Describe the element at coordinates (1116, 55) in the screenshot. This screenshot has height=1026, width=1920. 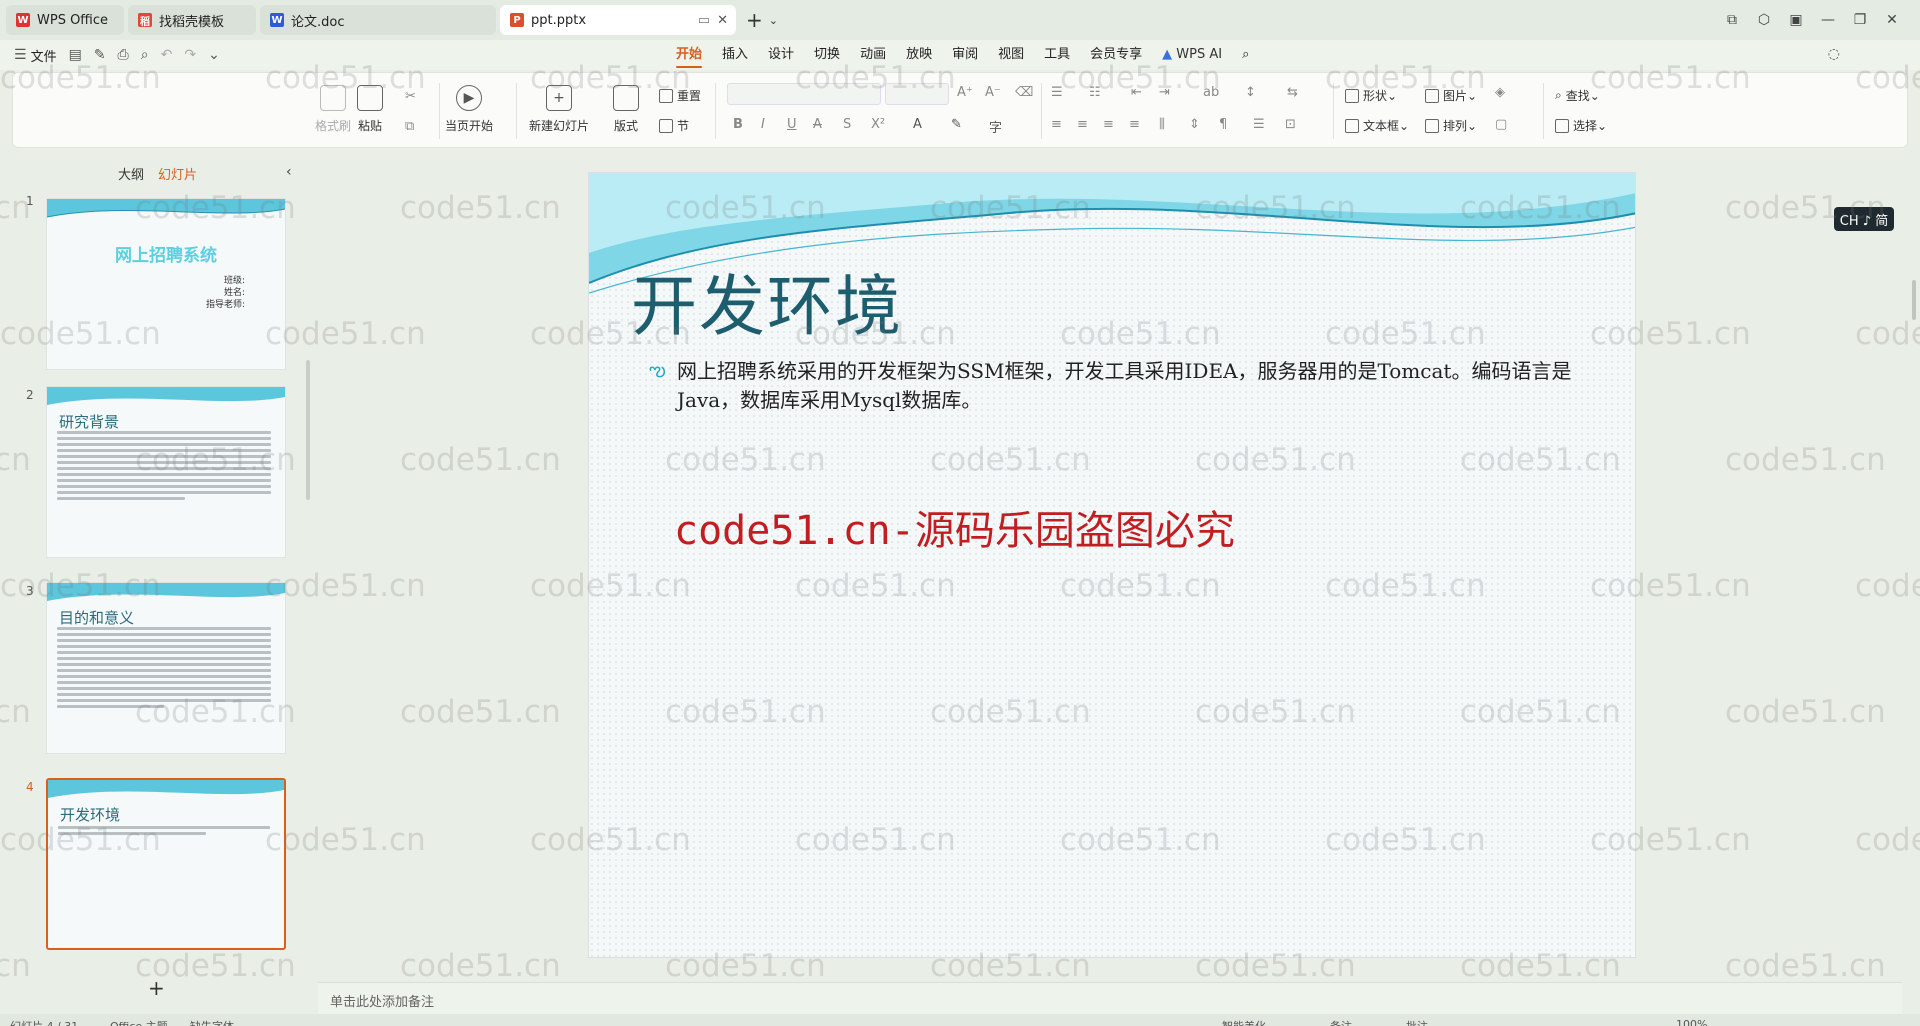
I see `menu-member: 会员专享` at that location.